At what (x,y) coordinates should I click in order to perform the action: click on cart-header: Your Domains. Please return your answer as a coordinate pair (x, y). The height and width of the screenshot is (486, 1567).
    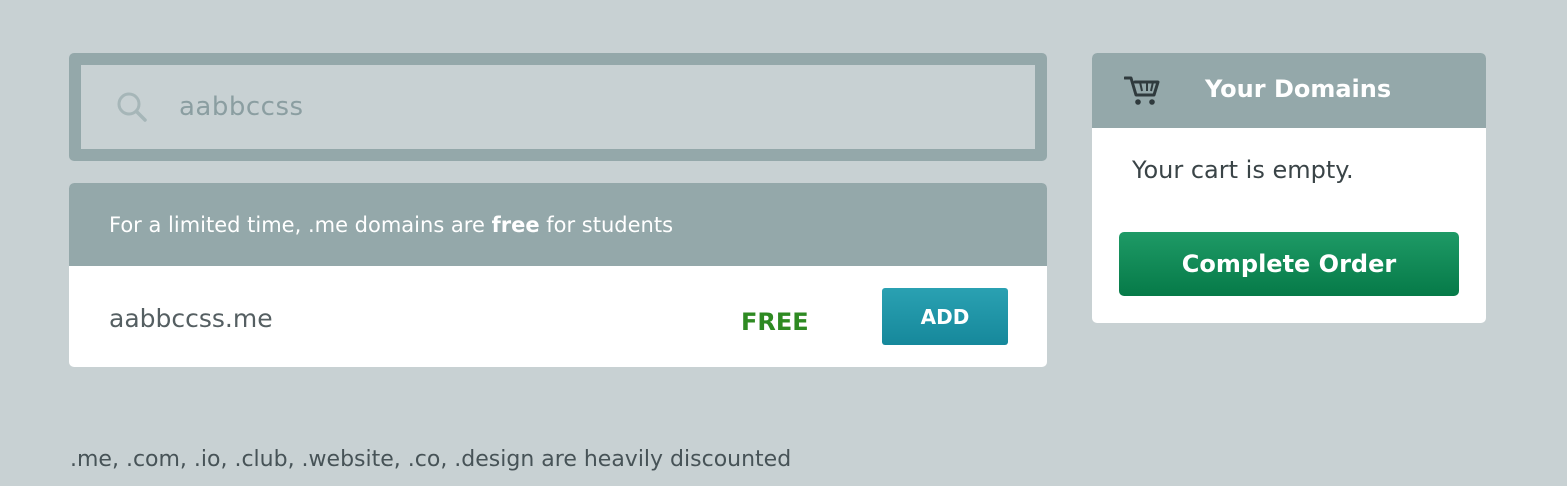
    Looking at the image, I should click on (1289, 90).